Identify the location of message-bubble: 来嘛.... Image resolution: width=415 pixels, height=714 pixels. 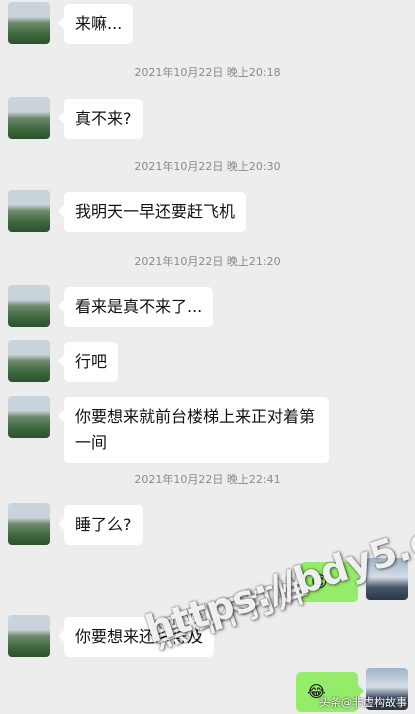
(95, 24).